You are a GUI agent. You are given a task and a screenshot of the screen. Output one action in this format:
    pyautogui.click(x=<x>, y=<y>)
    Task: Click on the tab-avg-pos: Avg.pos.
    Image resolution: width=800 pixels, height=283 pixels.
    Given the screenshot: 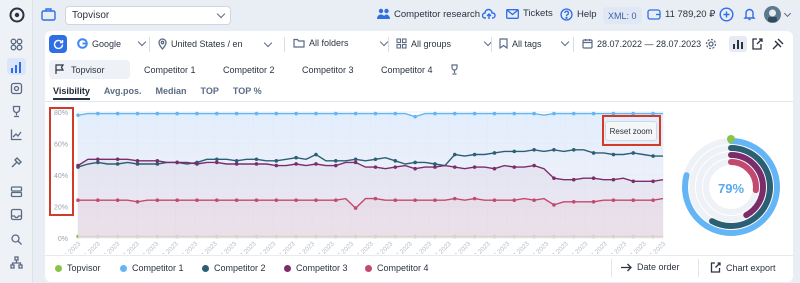 What is the action you would take?
    pyautogui.click(x=123, y=93)
    